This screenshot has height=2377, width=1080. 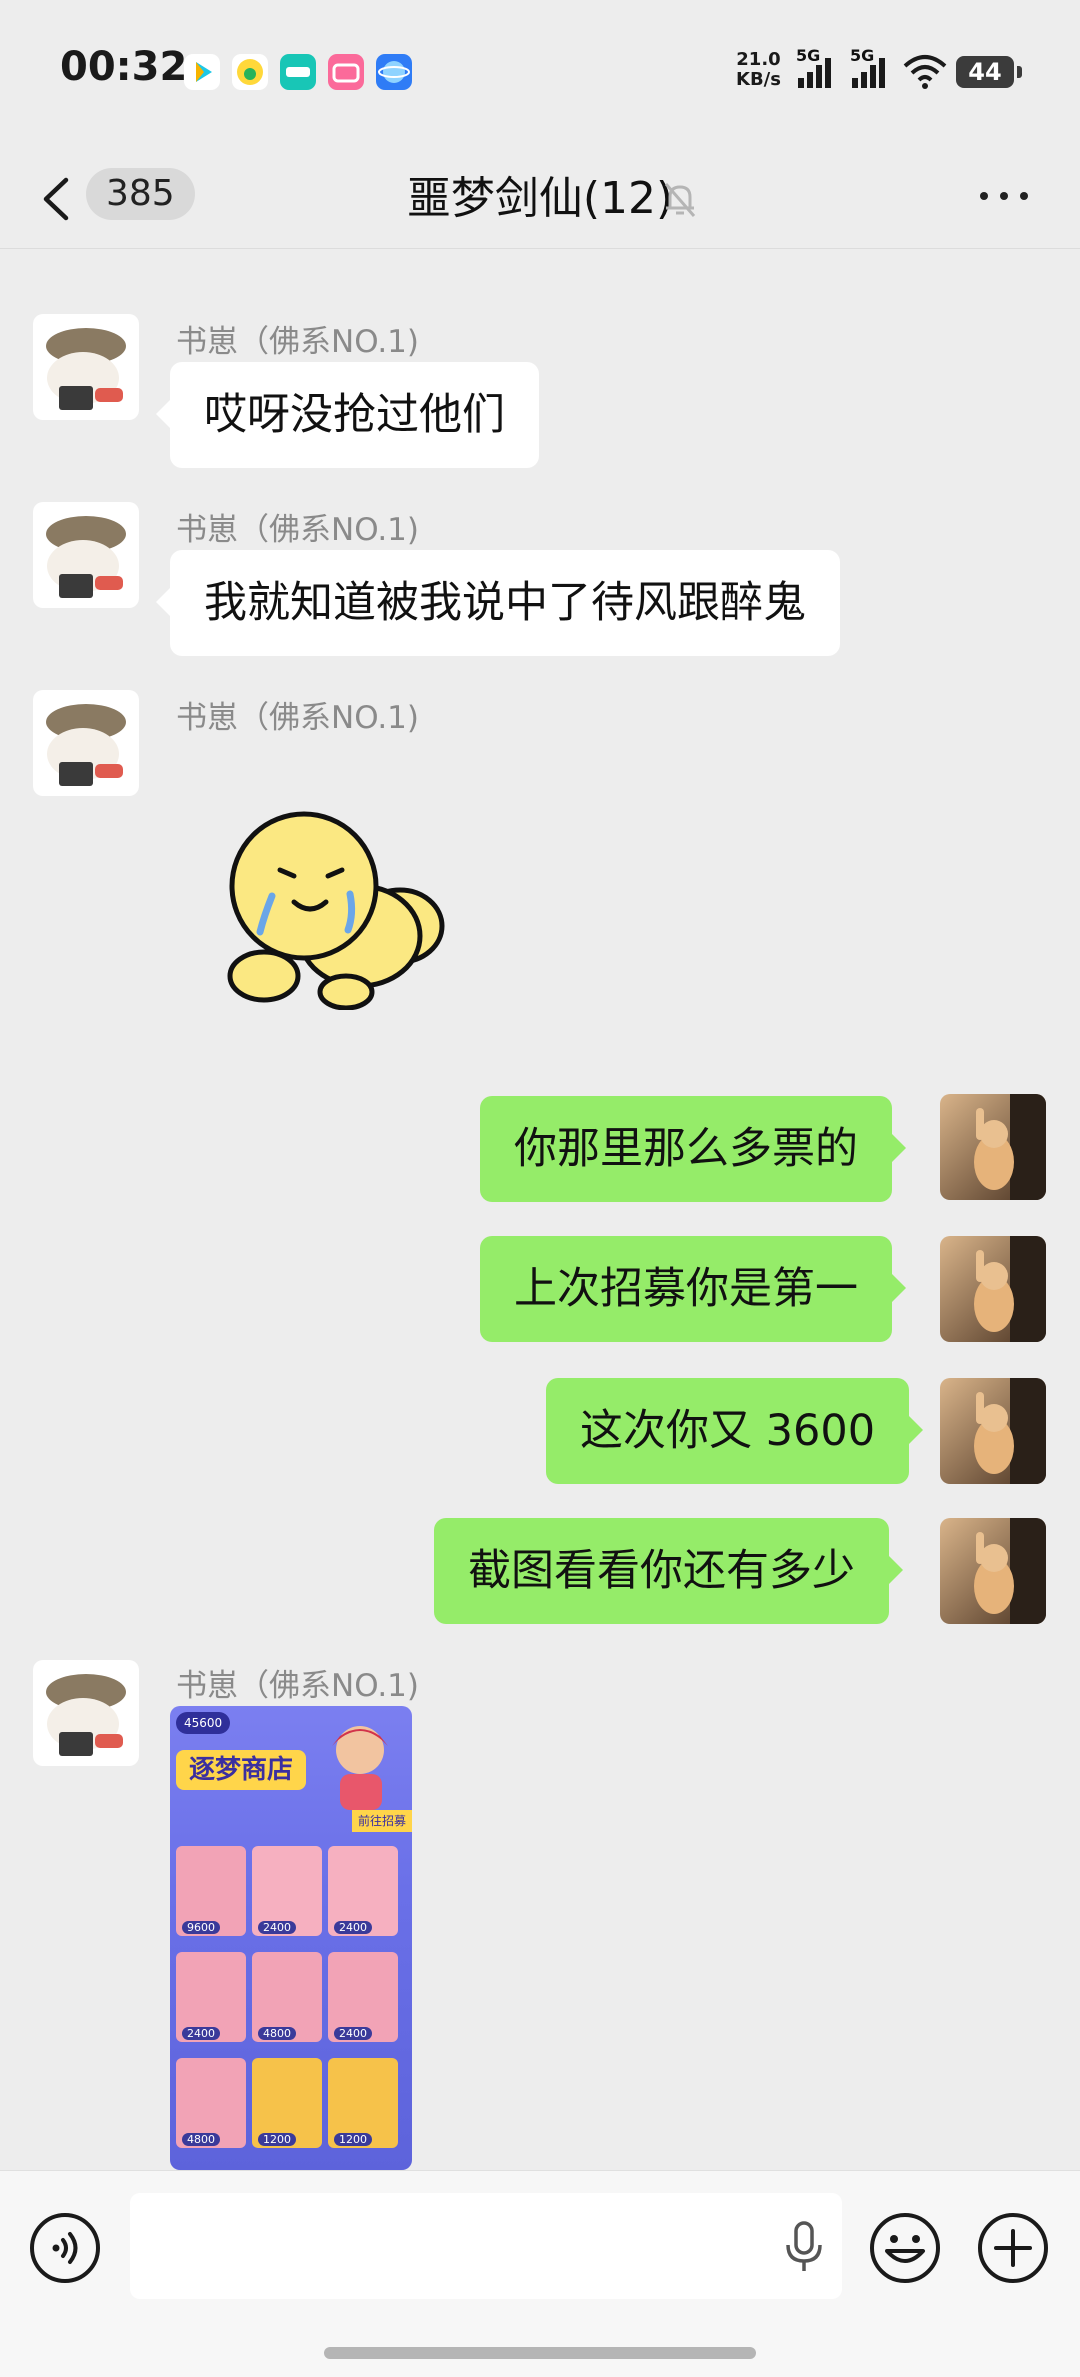 What do you see at coordinates (498, 603) in the screenshot?
I see `message-bubble: 我就知道被我说中了待风跟醉鬼` at bounding box center [498, 603].